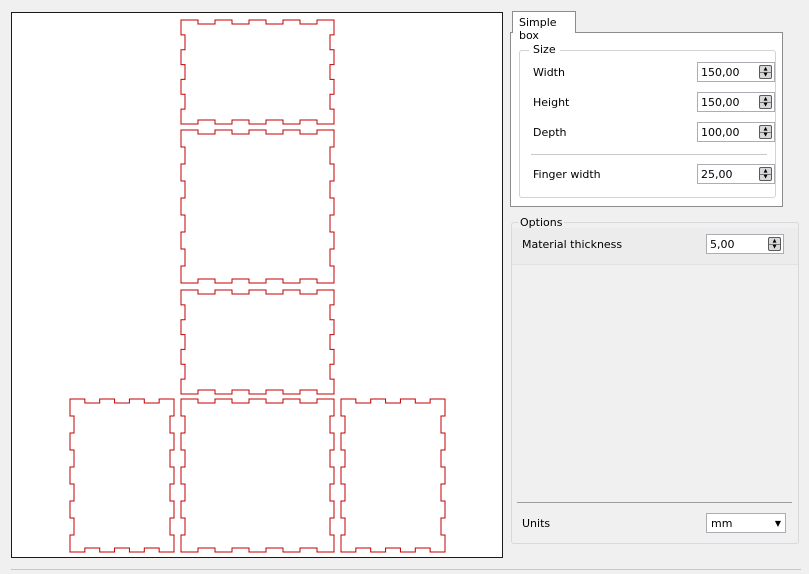  Describe the element at coordinates (572, 244) in the screenshot. I see `material-thickness-label: Material thickness` at that location.